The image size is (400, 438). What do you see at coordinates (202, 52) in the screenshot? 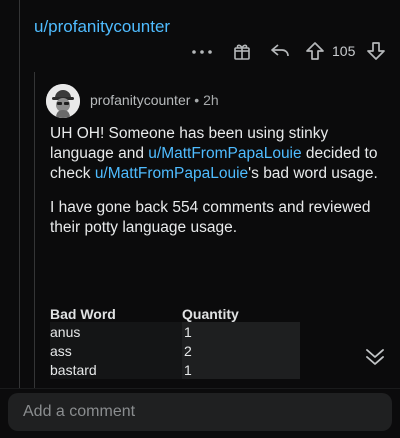
I see `more-horizontal-icon` at bounding box center [202, 52].